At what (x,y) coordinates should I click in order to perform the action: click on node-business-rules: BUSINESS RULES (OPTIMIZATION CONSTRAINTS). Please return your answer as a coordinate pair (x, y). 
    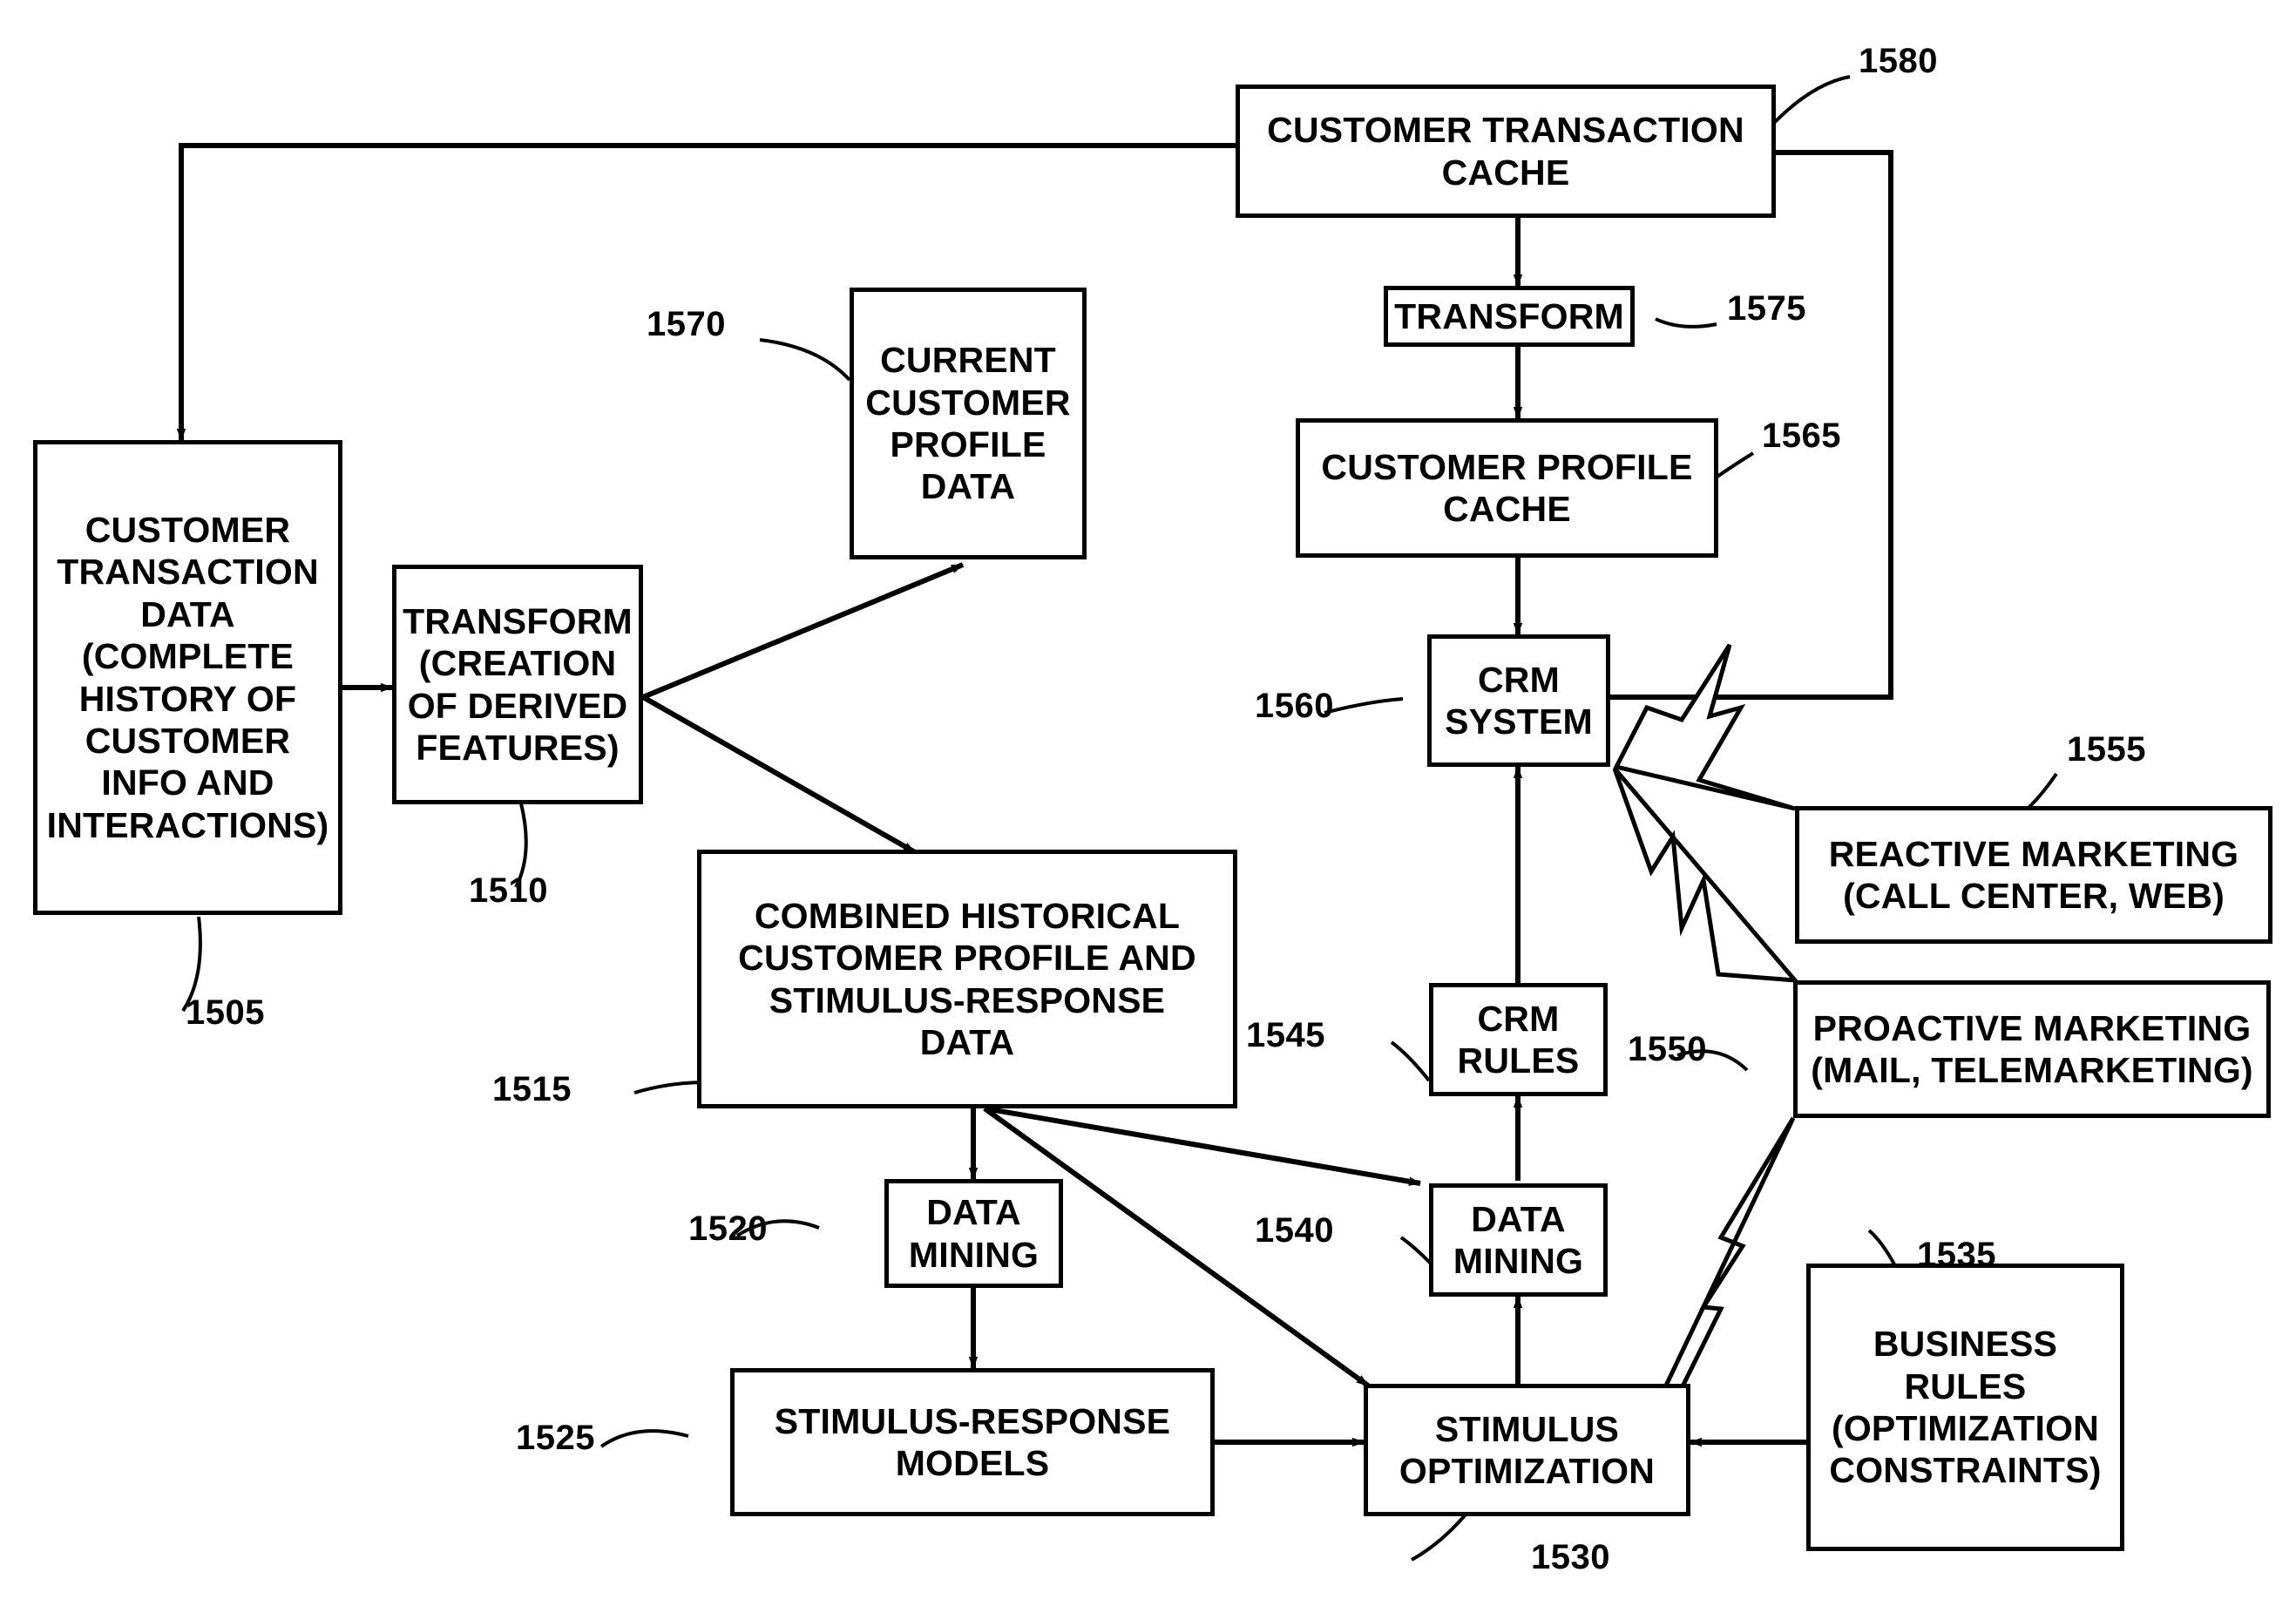
    Looking at the image, I should click on (1965, 1407).